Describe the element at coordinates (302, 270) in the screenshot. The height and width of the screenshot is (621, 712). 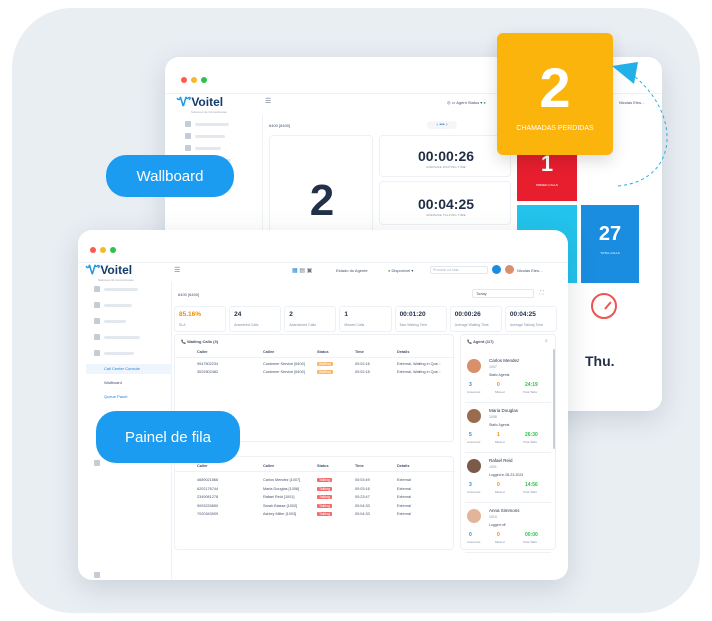
I see `layout-icons: ▦ ▤ ▣` at that location.